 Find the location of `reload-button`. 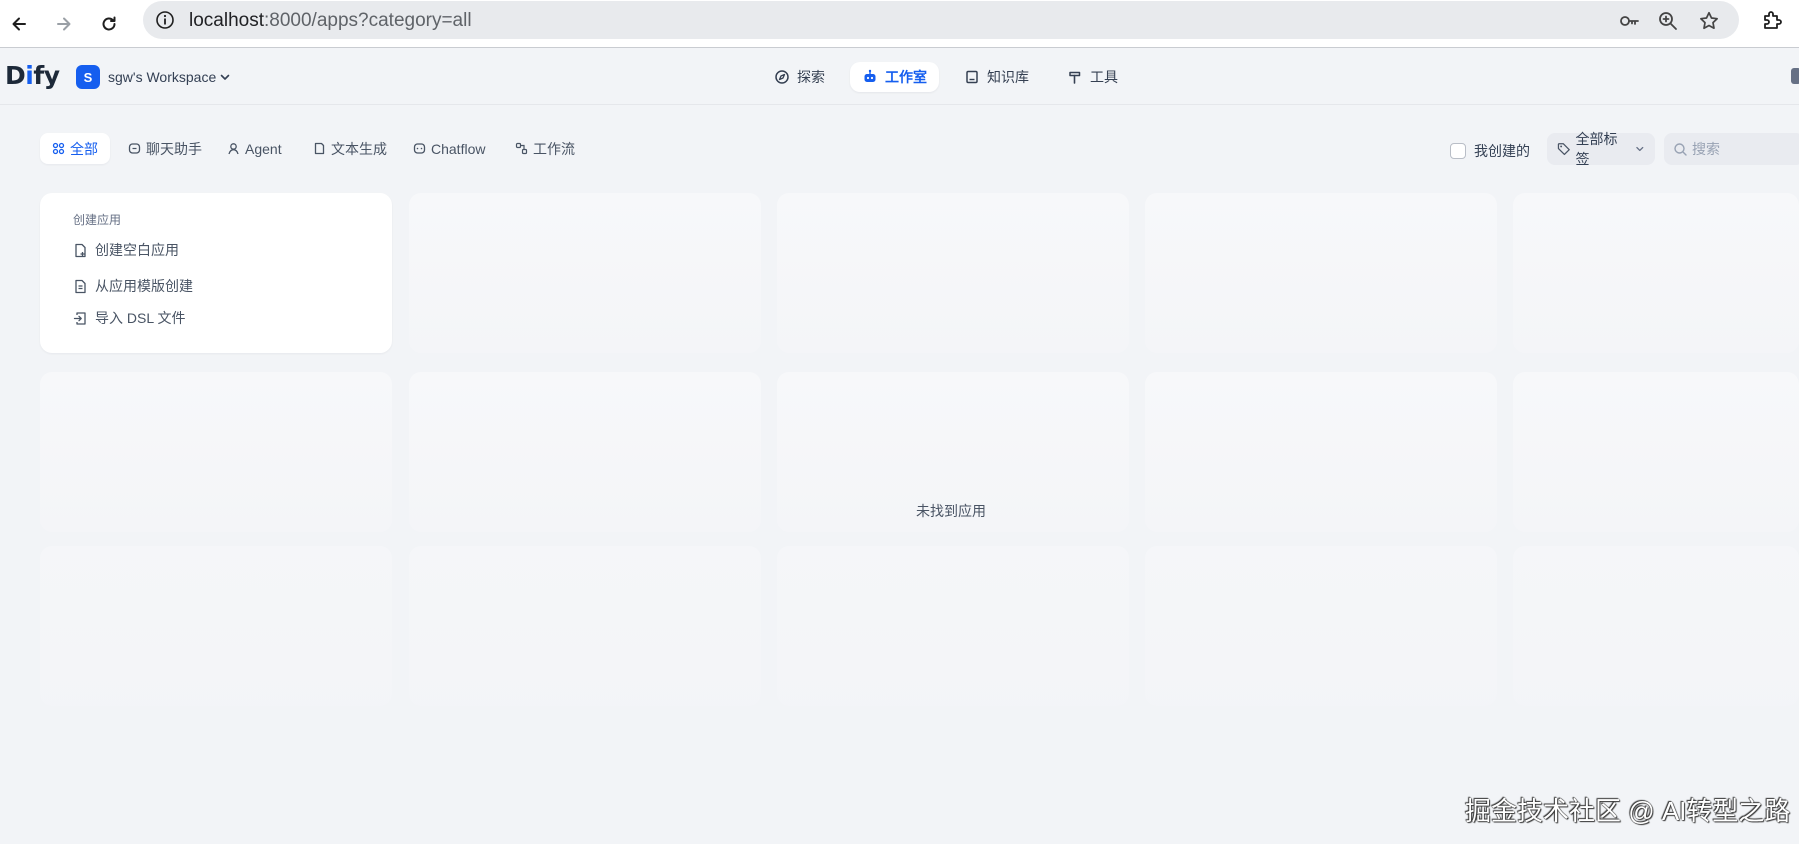

reload-button is located at coordinates (109, 24).